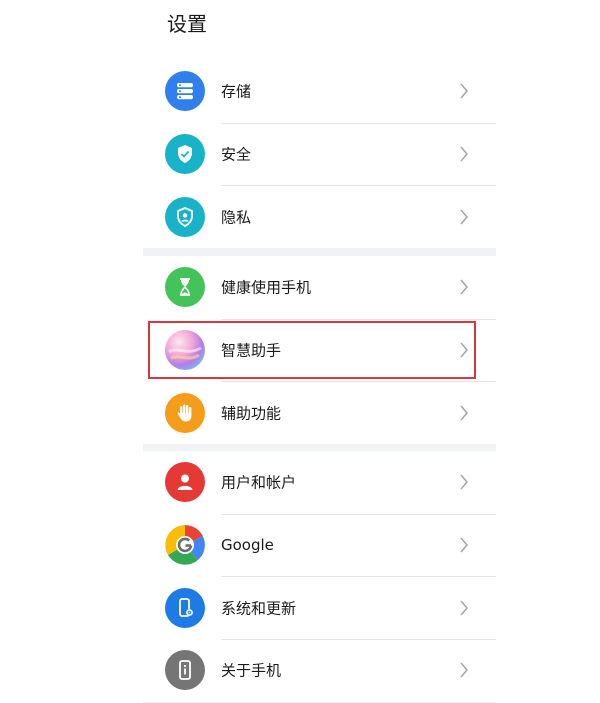 The width and height of the screenshot is (600, 703). Describe the element at coordinates (185, 607) in the screenshot. I see `phone-settings-icon` at that location.